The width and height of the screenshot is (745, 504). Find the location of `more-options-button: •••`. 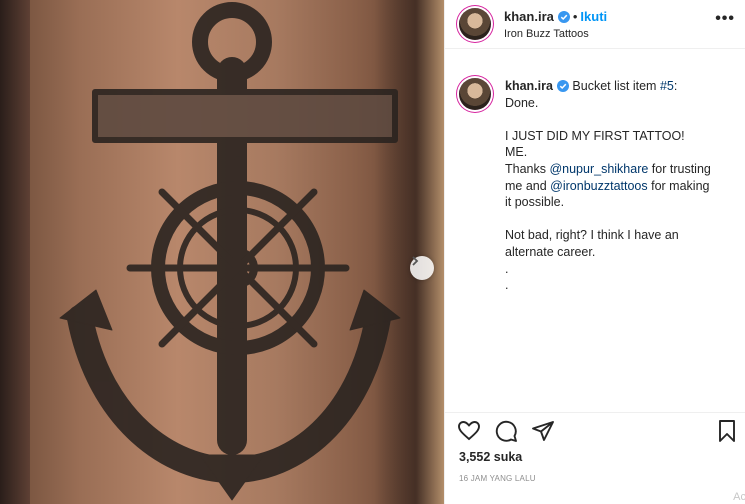

more-options-button: ••• is located at coordinates (725, 19).